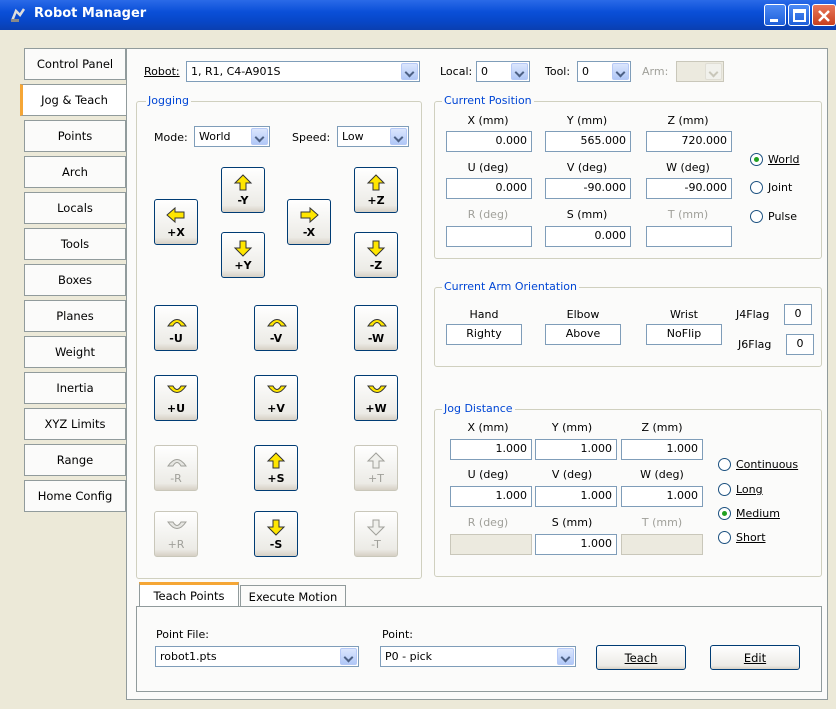 The height and width of the screenshot is (709, 836). What do you see at coordinates (176, 398) in the screenshot?
I see `jog-plus-u-button: +U` at bounding box center [176, 398].